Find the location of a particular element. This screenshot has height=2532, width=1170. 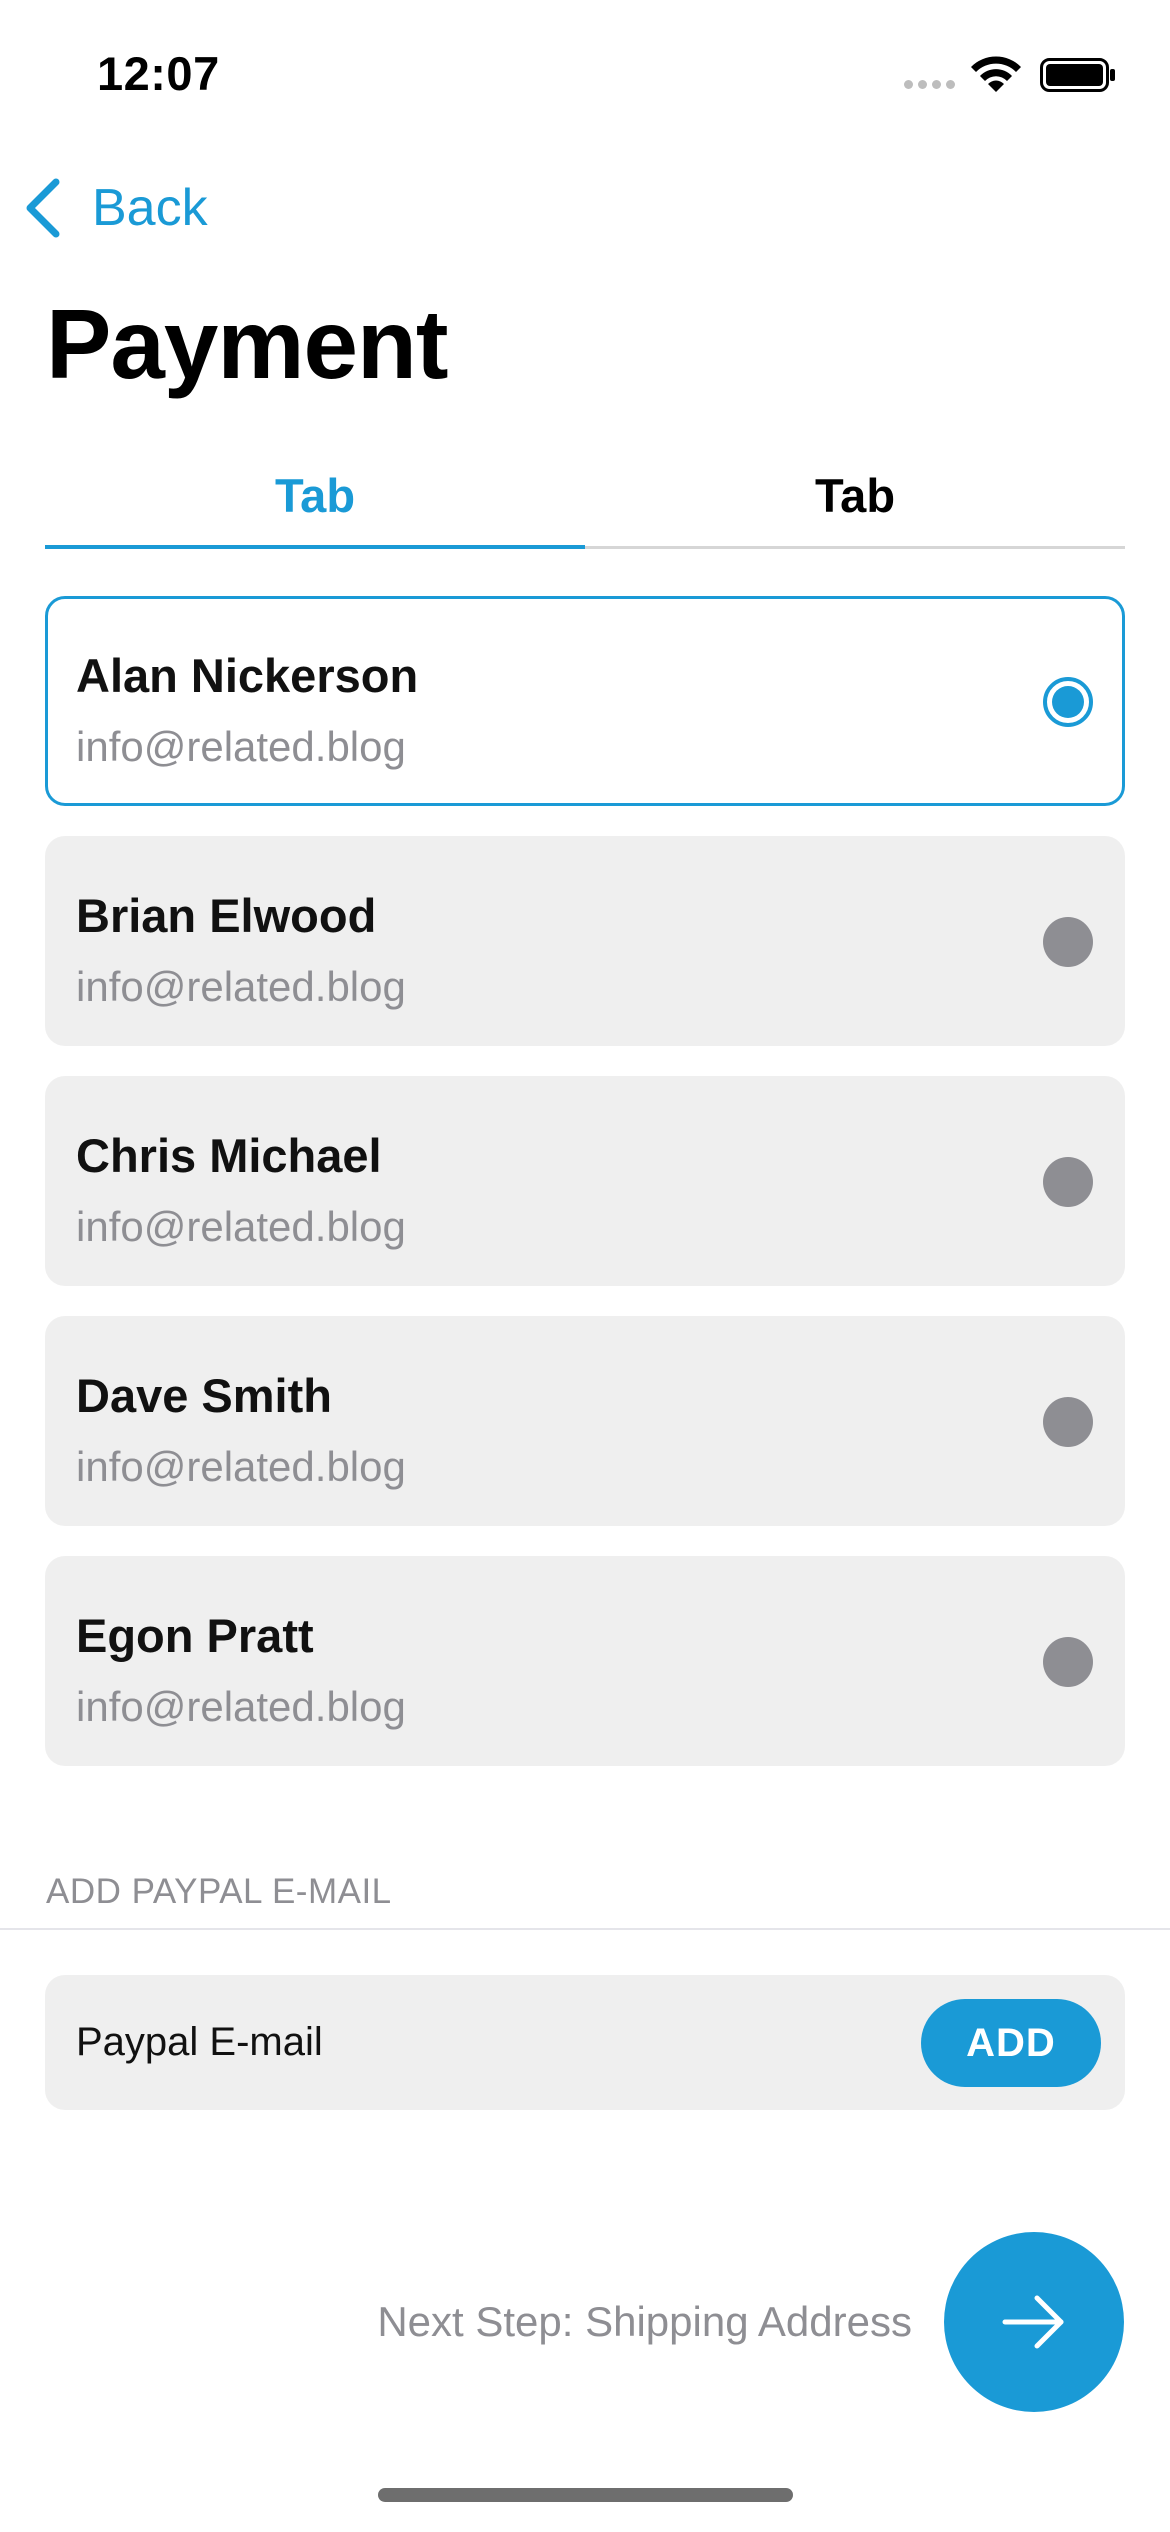

tab-second: Tab is located at coordinates (855, 495).